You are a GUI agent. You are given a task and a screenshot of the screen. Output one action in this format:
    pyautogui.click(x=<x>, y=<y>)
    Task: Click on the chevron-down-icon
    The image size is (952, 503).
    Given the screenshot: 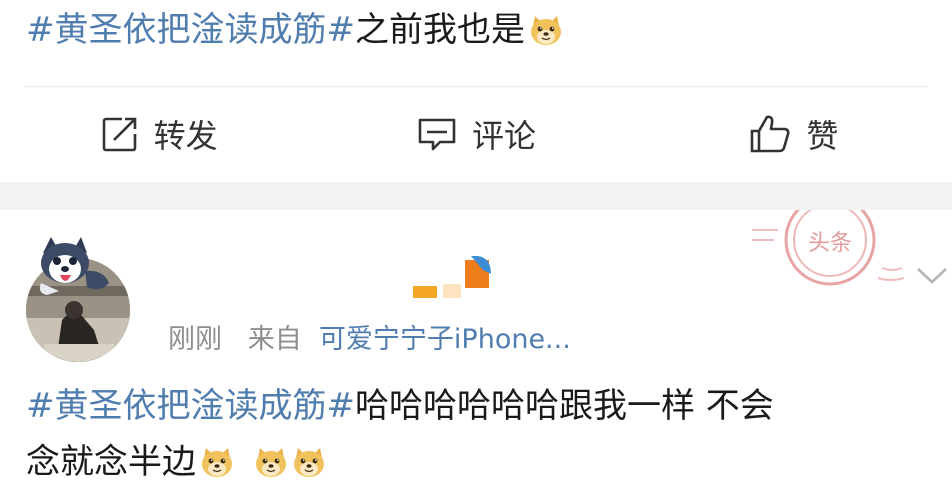 What is the action you would take?
    pyautogui.click(x=932, y=276)
    